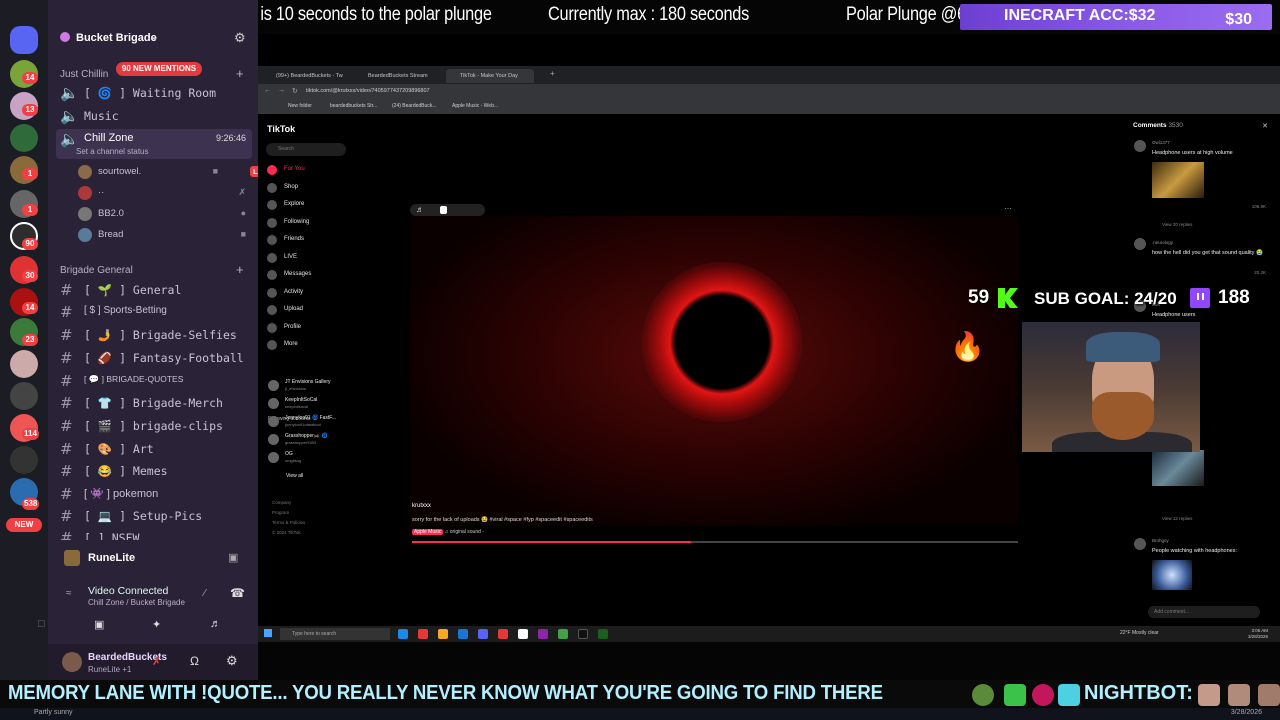  I want to click on browser-tab: BeardedBuckets Stream, so click(398, 76).